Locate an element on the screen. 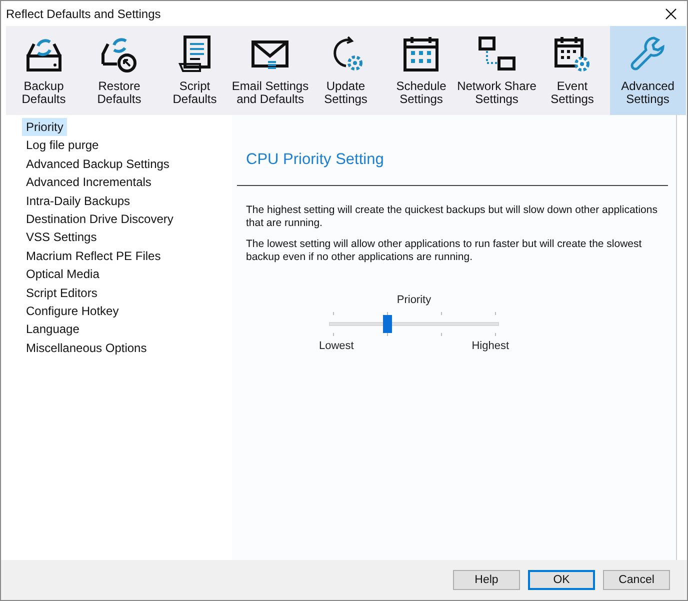  toolbar-button: Advanced Settings is located at coordinates (648, 70).